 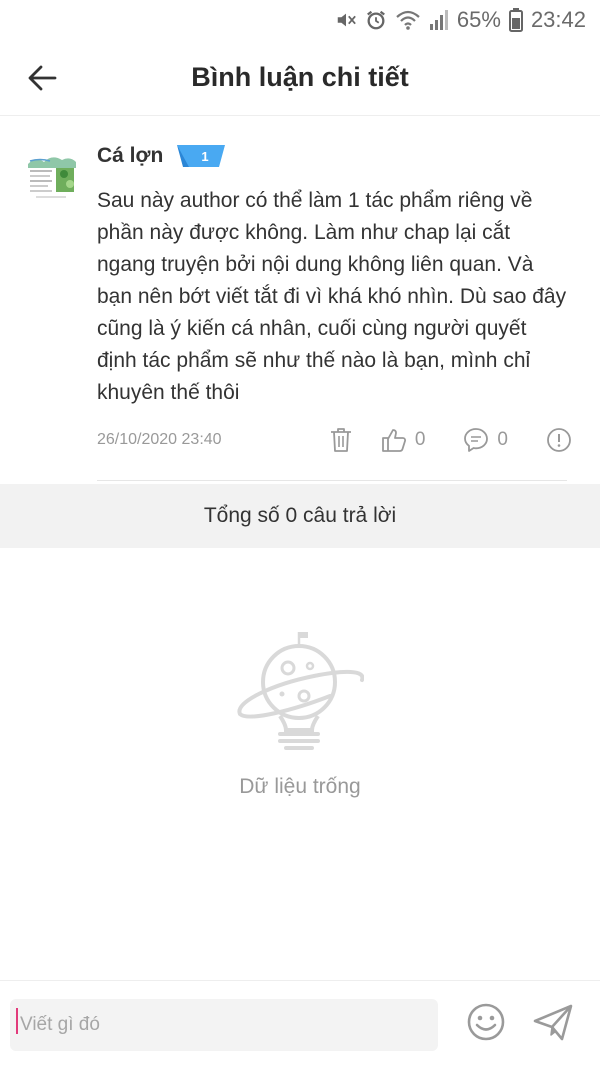 I want to click on replies-summary: Tổng số 0 câu trả lời, so click(x=300, y=516).